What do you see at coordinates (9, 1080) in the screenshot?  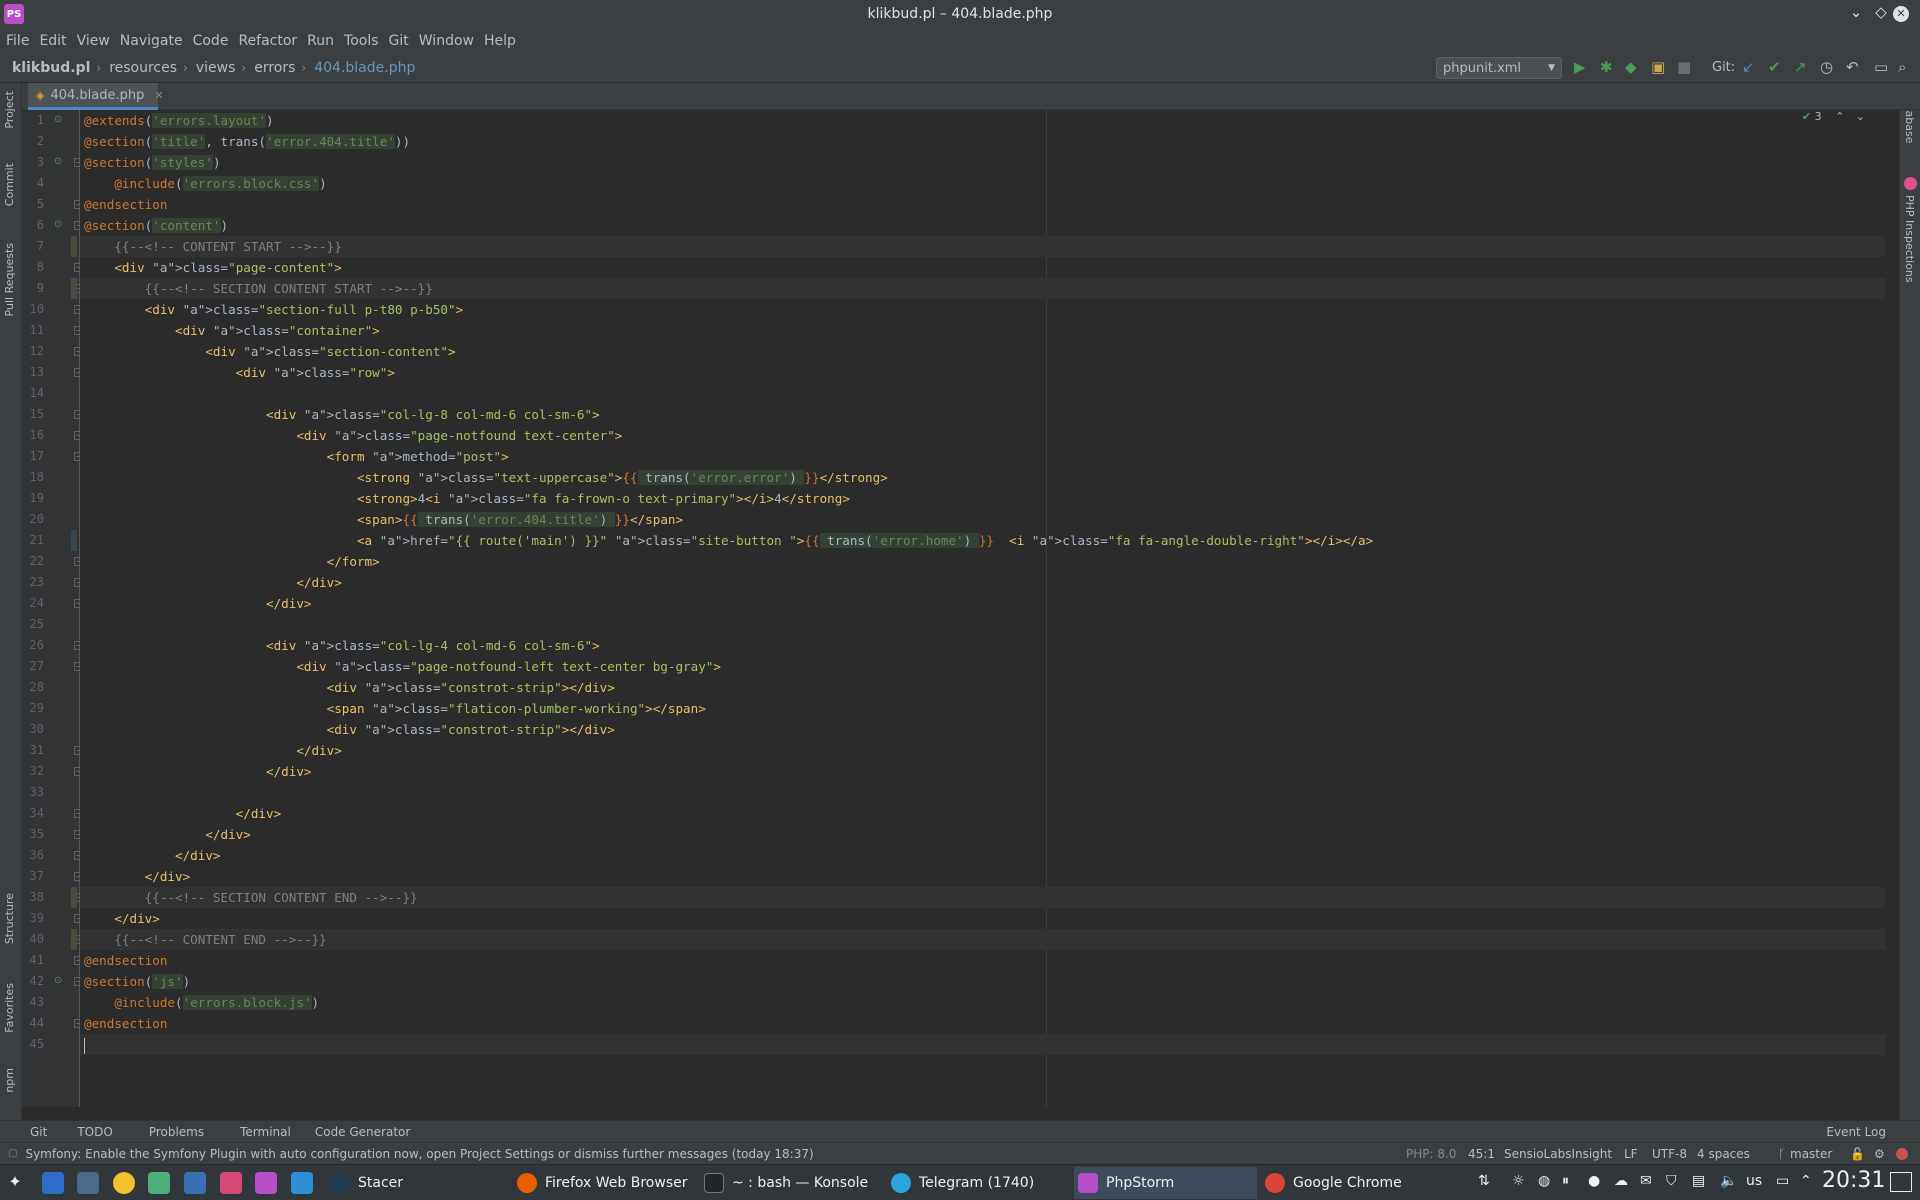 I see `npm-tool-button: npm` at bounding box center [9, 1080].